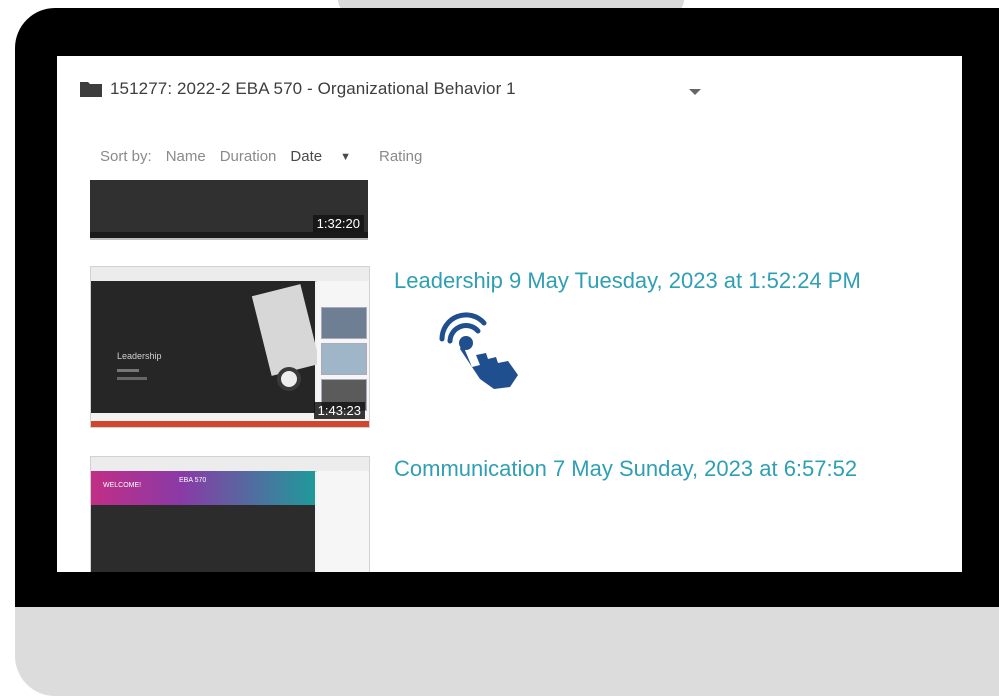 The image size is (999, 696). I want to click on video-thumbnail: Leadership 1:43:23, so click(230, 347).